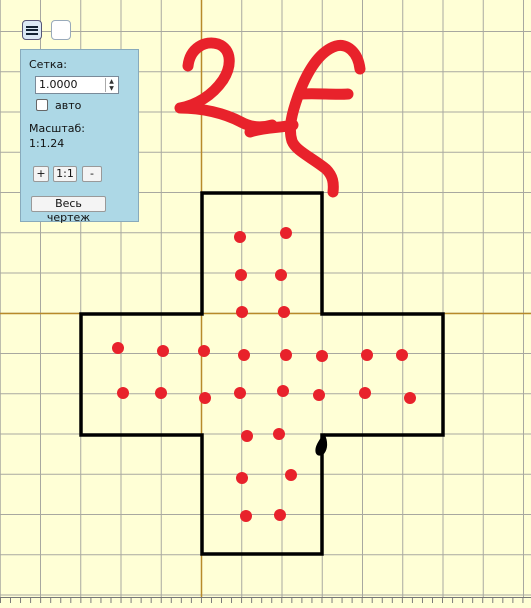 This screenshot has height=608, width=531. Describe the element at coordinates (270, 117) in the screenshot. I see `handwritten-annotation` at that location.